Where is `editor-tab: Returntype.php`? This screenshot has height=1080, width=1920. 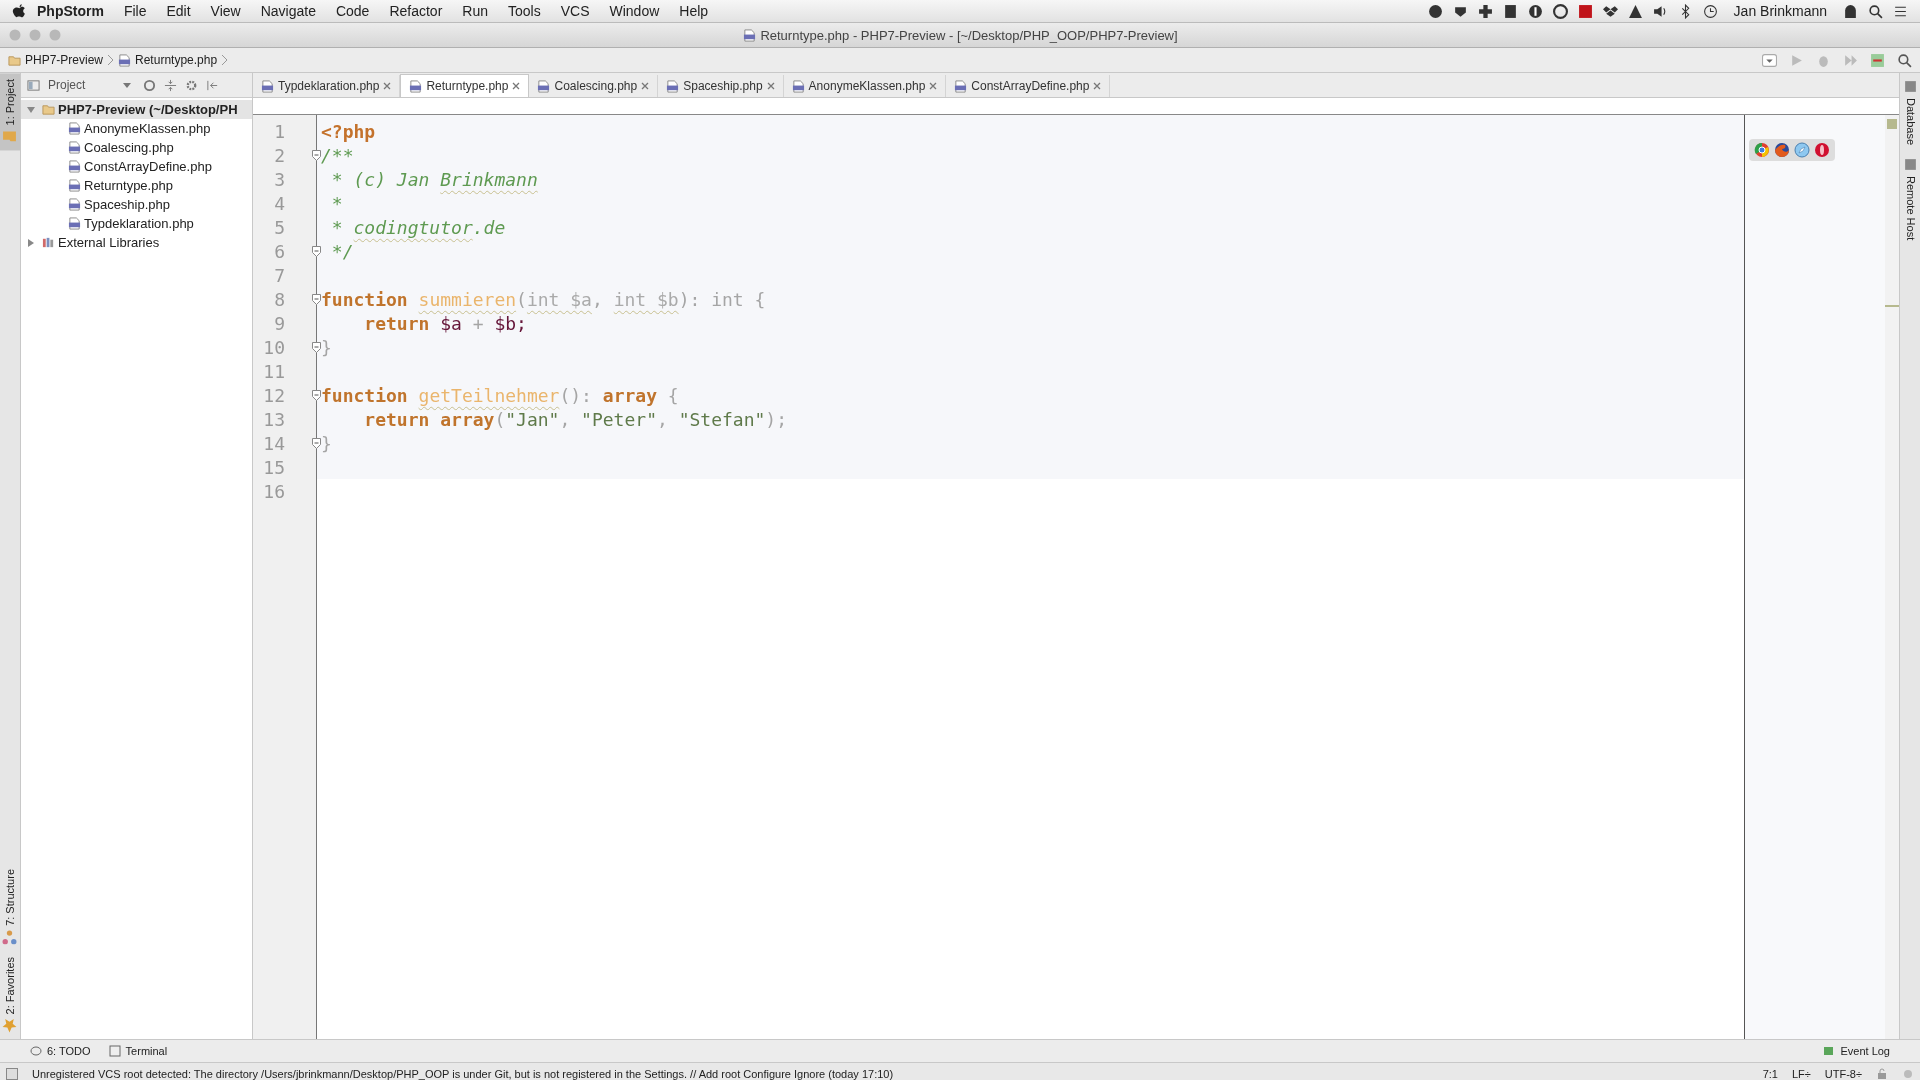
editor-tab: Returntype.php is located at coordinates (465, 85).